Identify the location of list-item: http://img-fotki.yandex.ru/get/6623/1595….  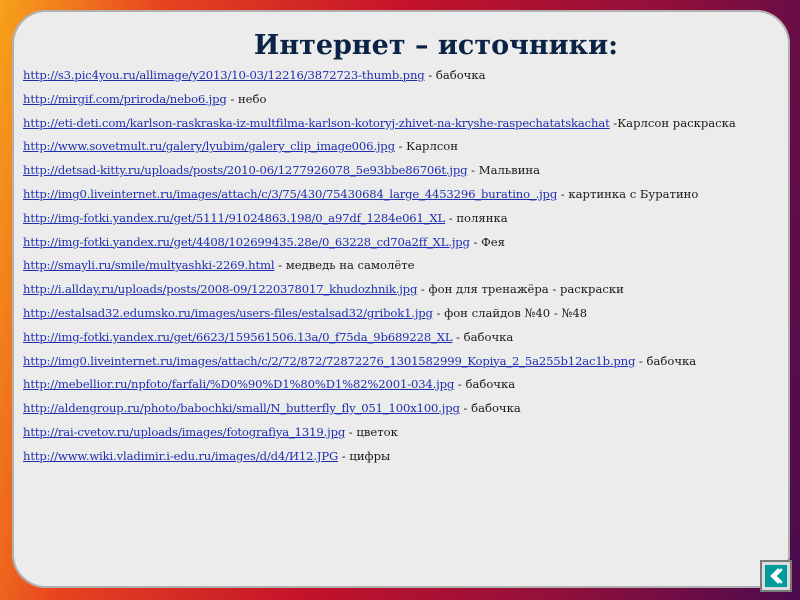
(399, 337).